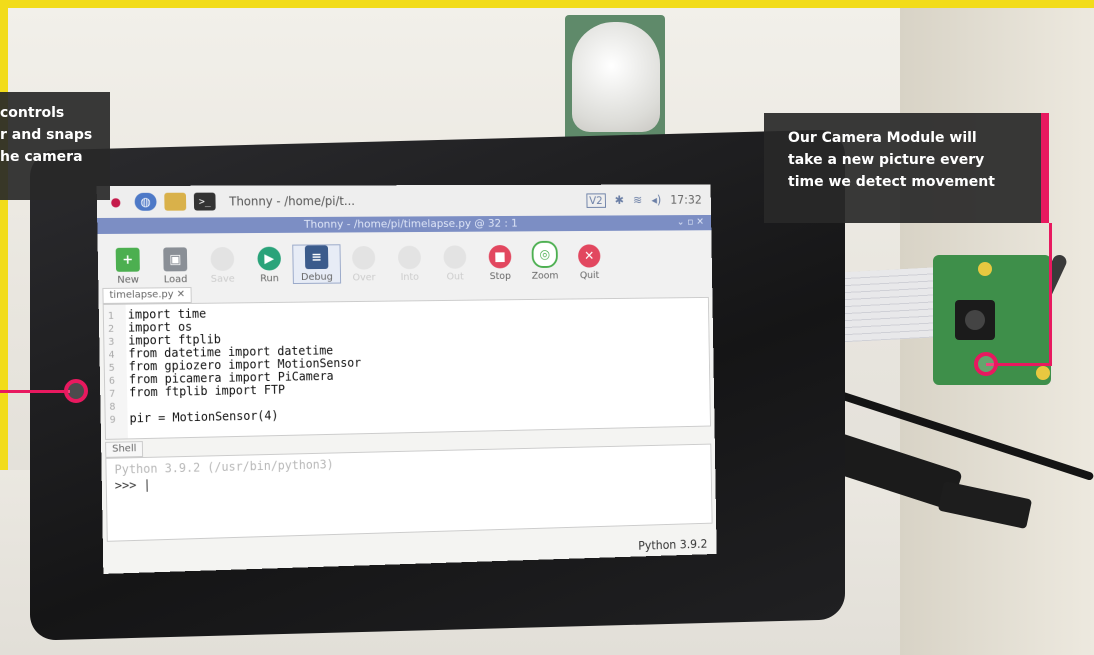 The image size is (1094, 655). Describe the element at coordinates (269, 279) in the screenshot. I see `run-label: Run` at that location.